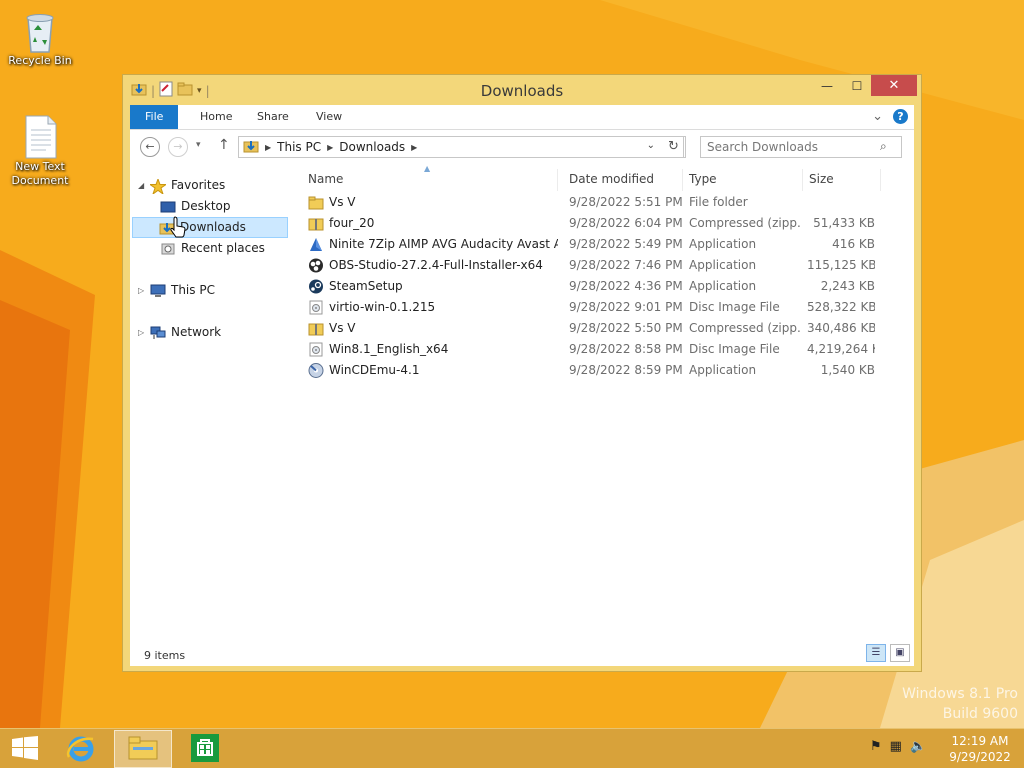 The width and height of the screenshot is (1024, 768). What do you see at coordinates (299, 147) in the screenshot?
I see `breadcrumb-this-pc: This PC` at bounding box center [299, 147].